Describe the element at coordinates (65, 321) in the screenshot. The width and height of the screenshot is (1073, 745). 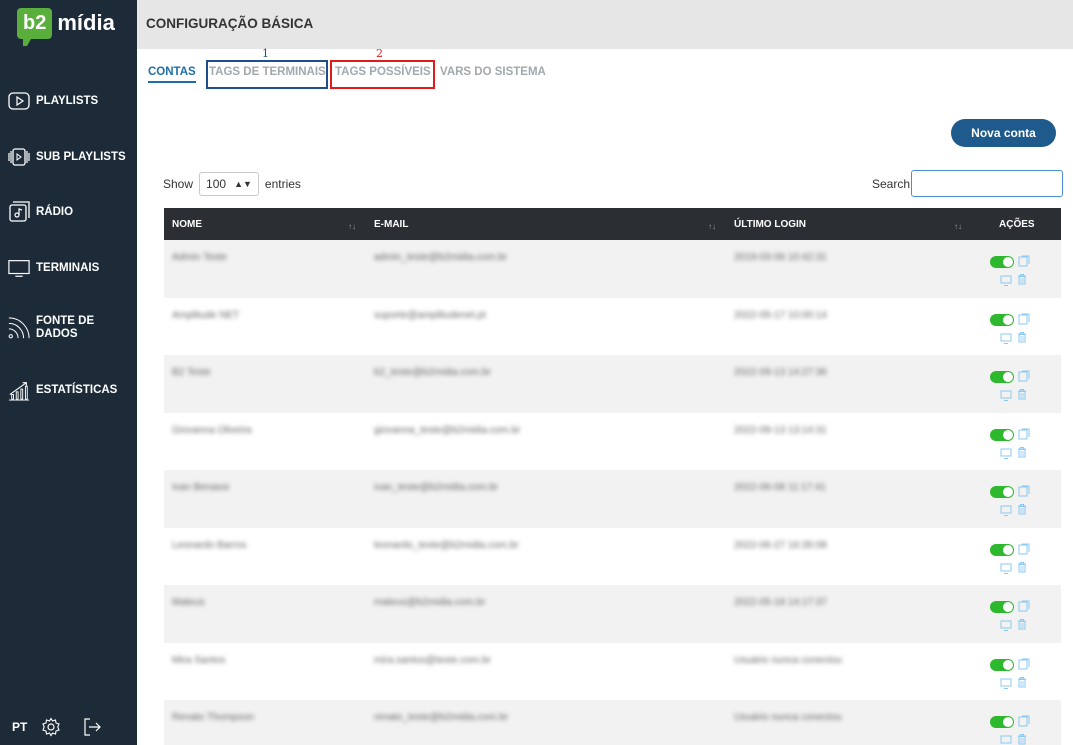
I see `sidebar-item-label: FONTE DE` at that location.